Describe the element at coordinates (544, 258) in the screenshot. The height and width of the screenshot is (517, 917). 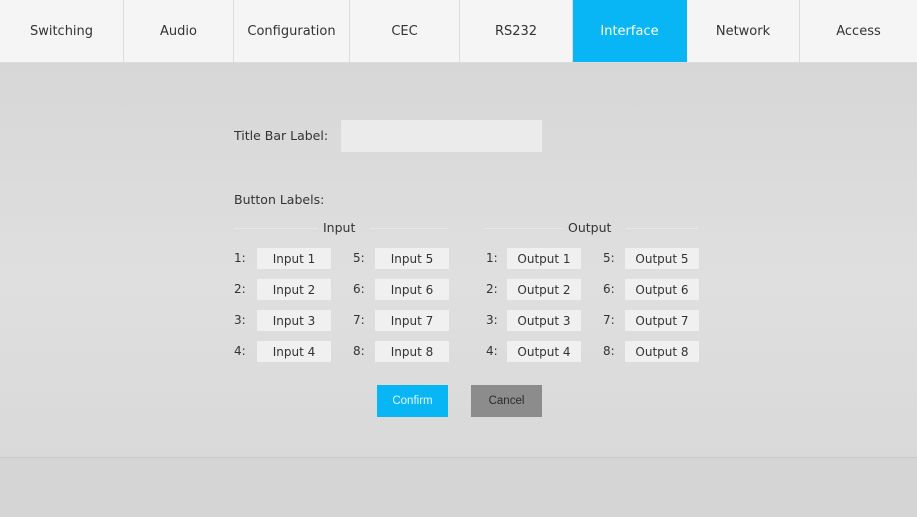
I see `output-1-label-field` at that location.